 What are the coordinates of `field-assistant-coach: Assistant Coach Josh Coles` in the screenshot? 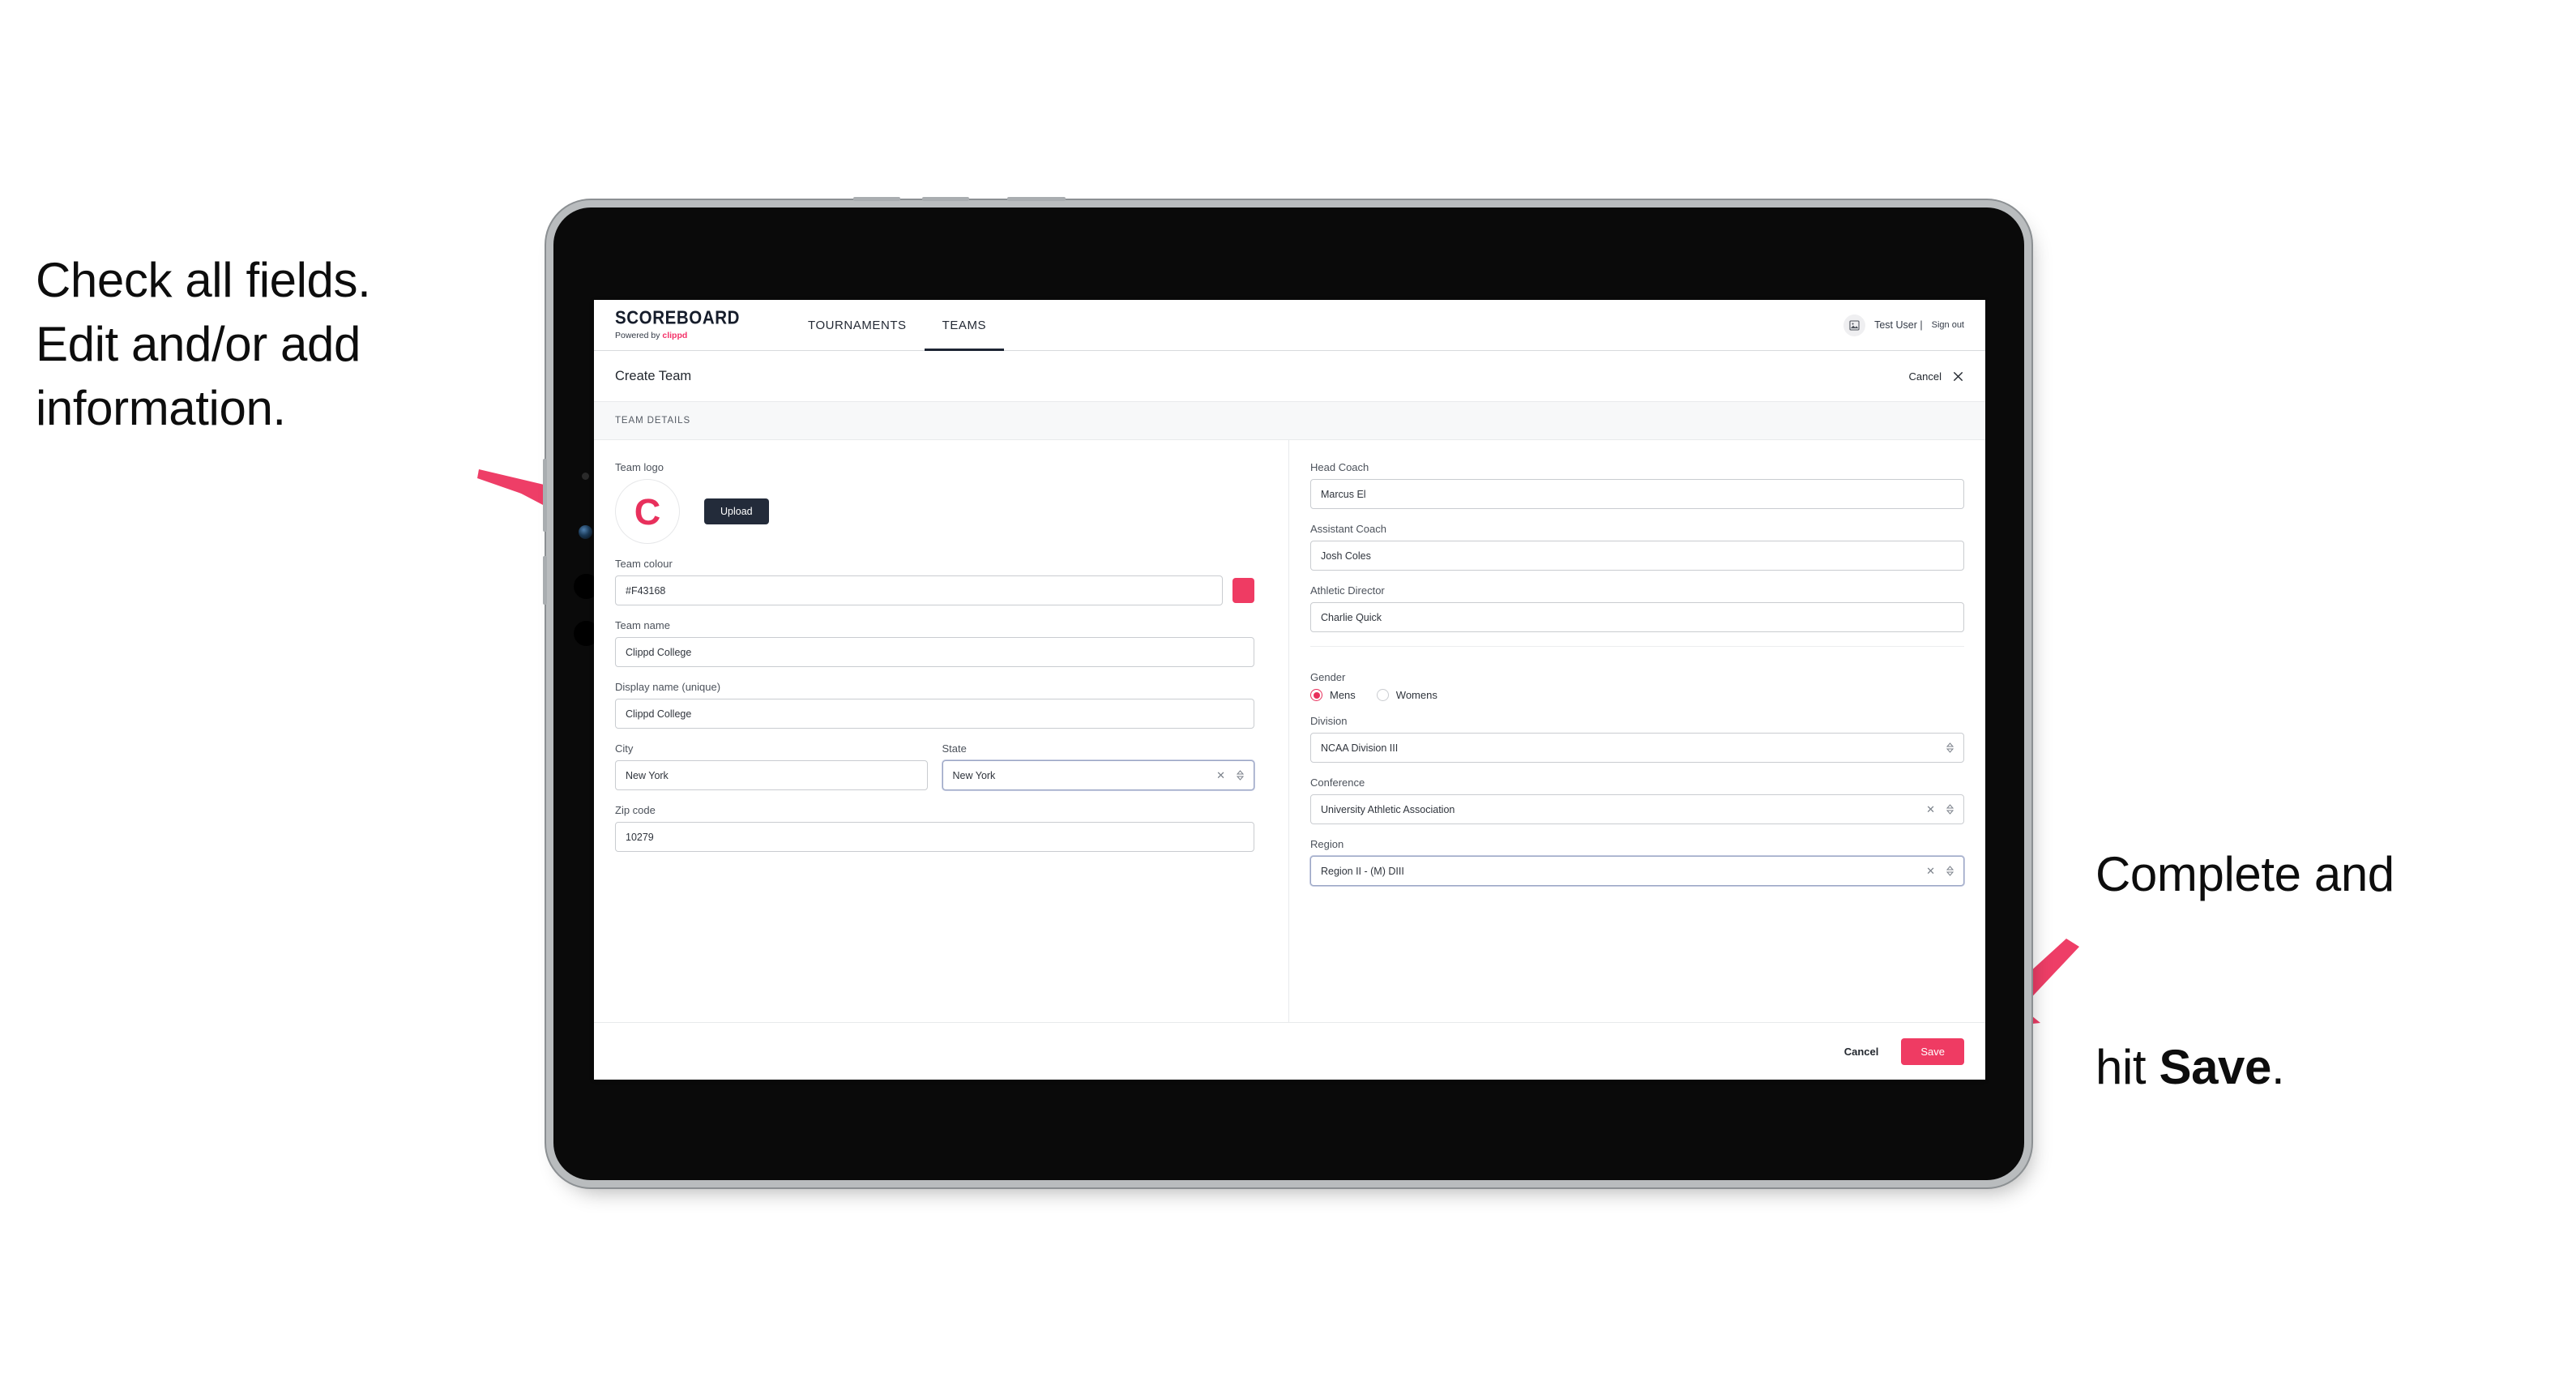 It's located at (1637, 547).